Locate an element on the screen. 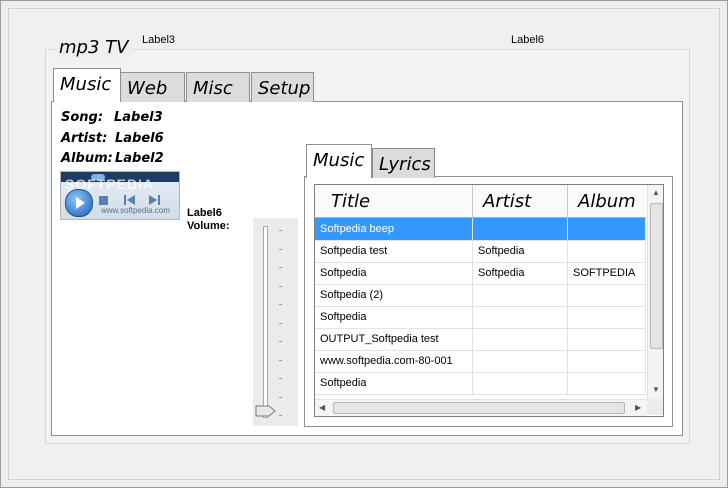 The width and height of the screenshot is (728, 488). song-label: Song: is located at coordinates (82, 117).